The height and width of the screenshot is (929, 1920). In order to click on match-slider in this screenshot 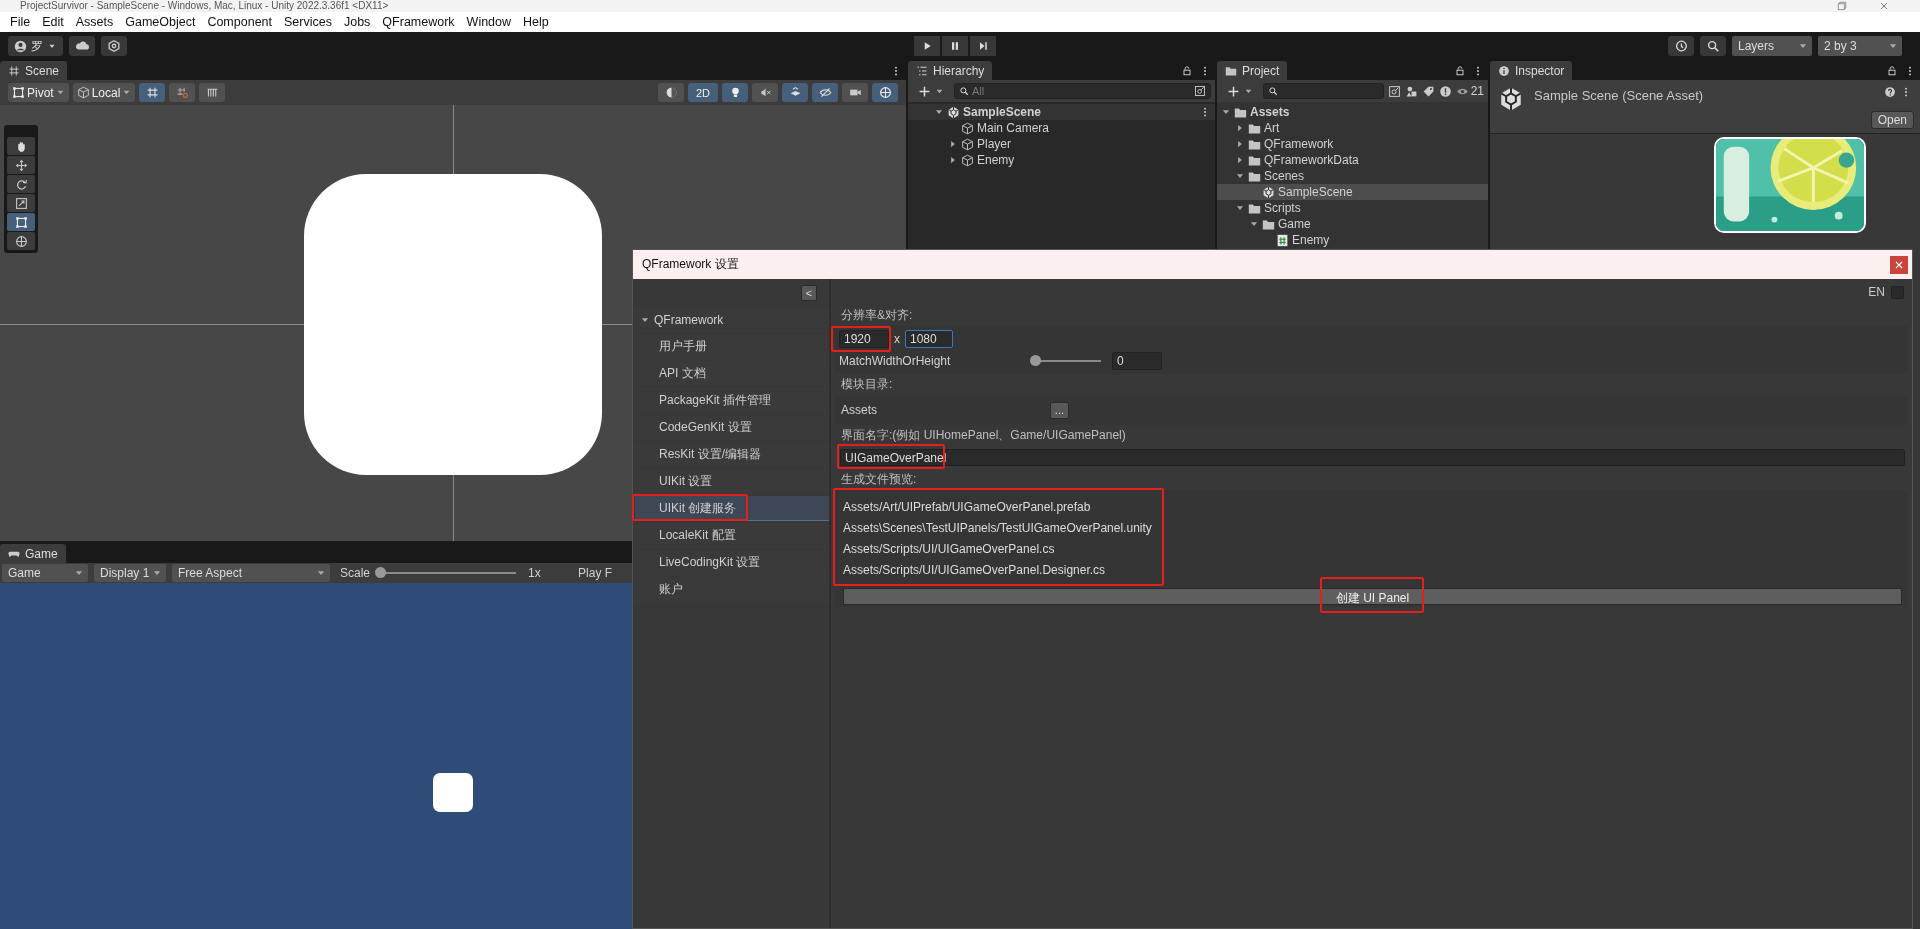, I will do `click(1066, 361)`.